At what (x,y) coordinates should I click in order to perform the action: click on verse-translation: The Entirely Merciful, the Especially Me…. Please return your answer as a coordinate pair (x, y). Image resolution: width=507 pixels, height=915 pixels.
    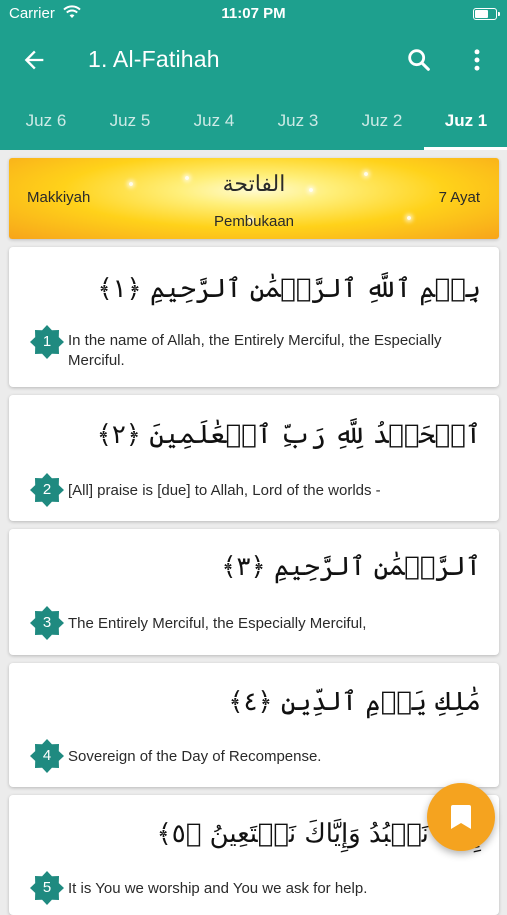
    Looking at the image, I should click on (217, 623).